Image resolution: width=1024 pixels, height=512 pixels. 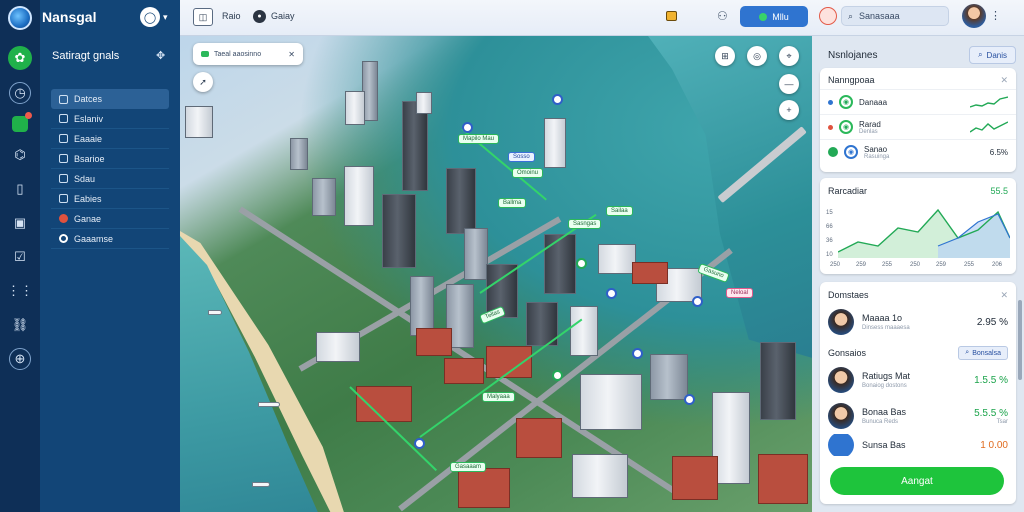 What do you see at coordinates (259, 16) in the screenshot?
I see `circle-icon: ●` at bounding box center [259, 16].